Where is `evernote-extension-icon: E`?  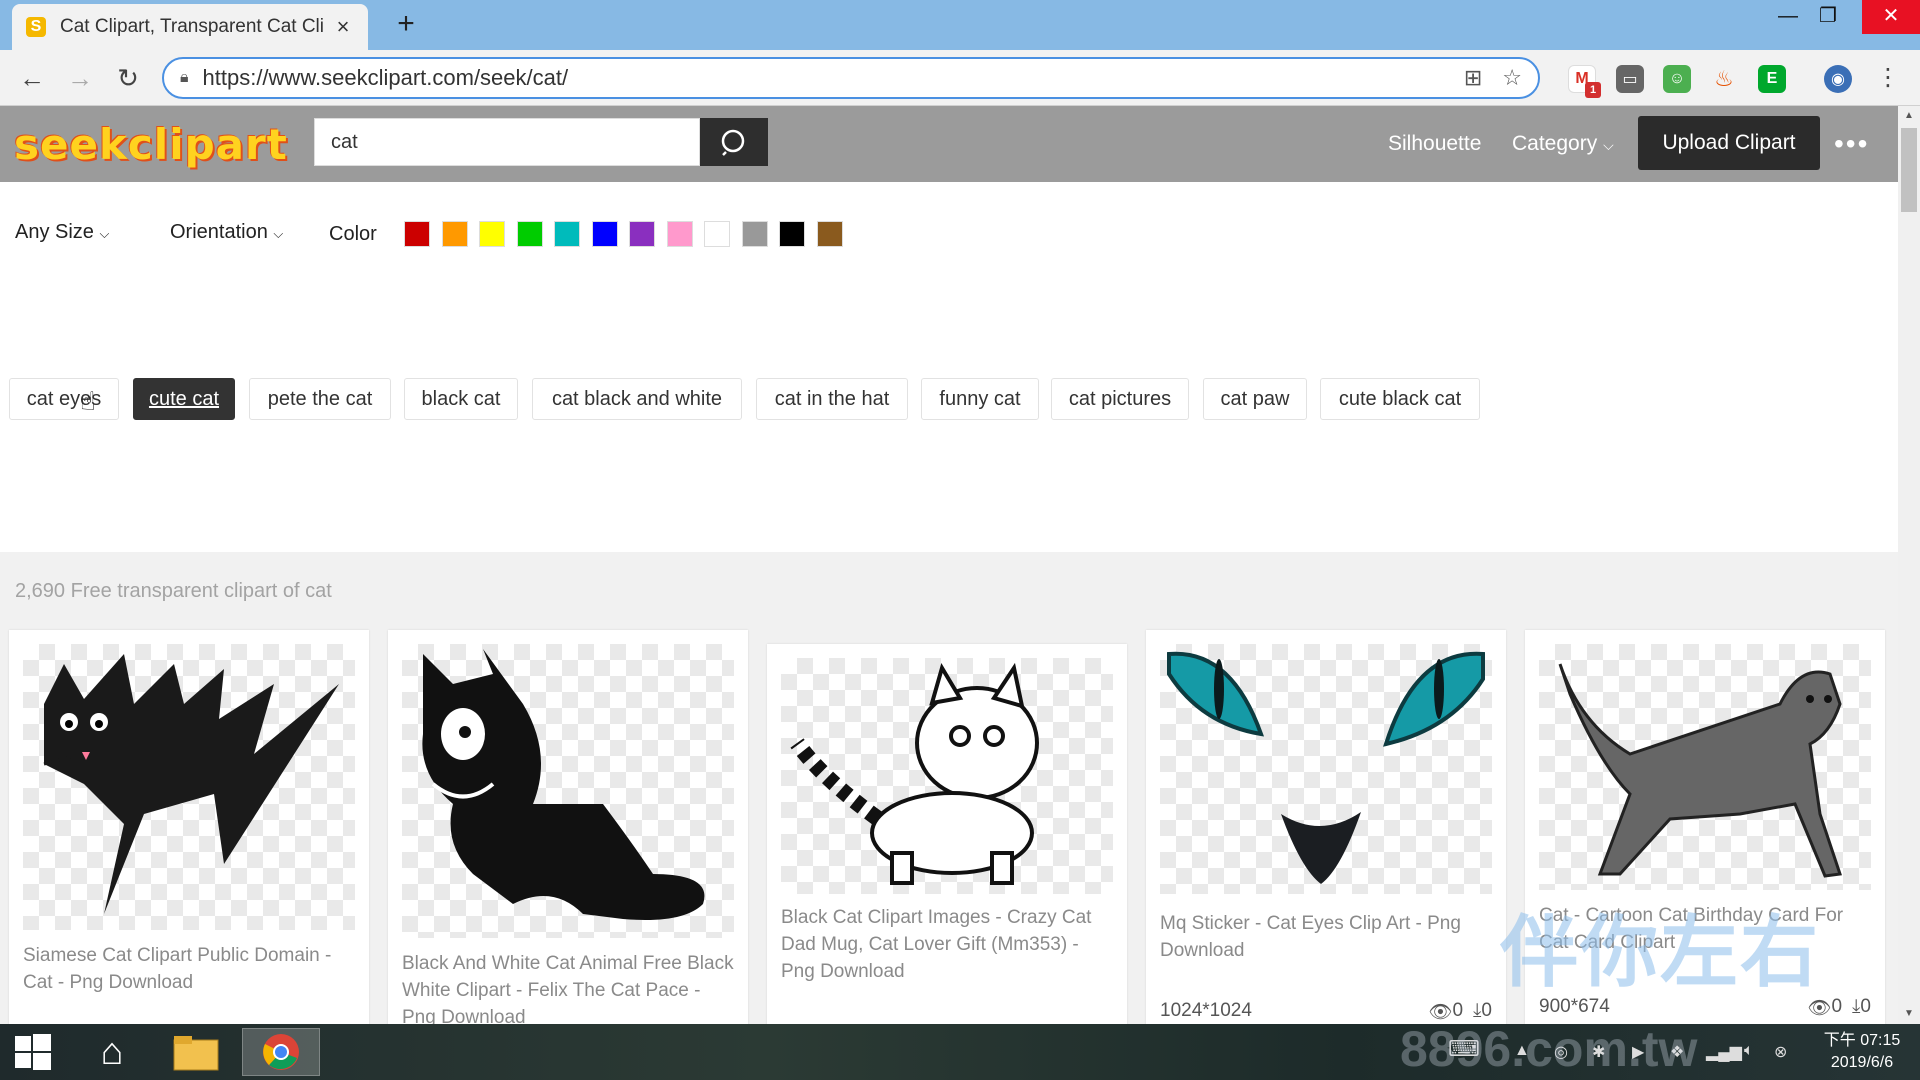
evernote-extension-icon: E is located at coordinates (1772, 79).